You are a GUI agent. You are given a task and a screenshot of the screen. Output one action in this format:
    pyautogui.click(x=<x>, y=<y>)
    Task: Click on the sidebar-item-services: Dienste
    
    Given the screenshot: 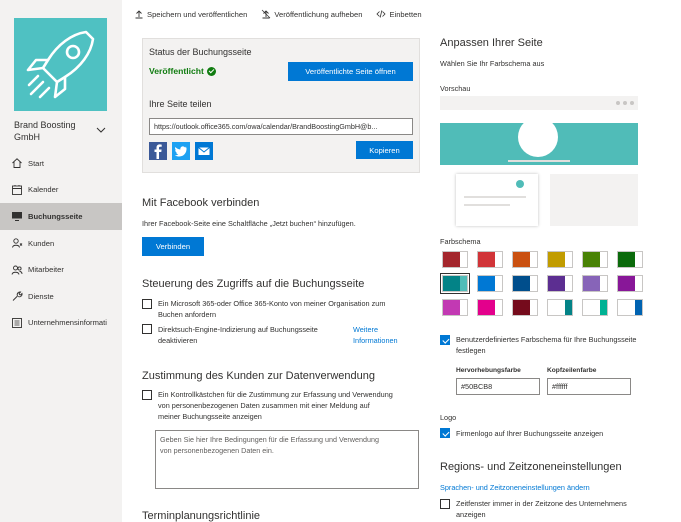 What is the action you would take?
    pyautogui.click(x=61, y=296)
    